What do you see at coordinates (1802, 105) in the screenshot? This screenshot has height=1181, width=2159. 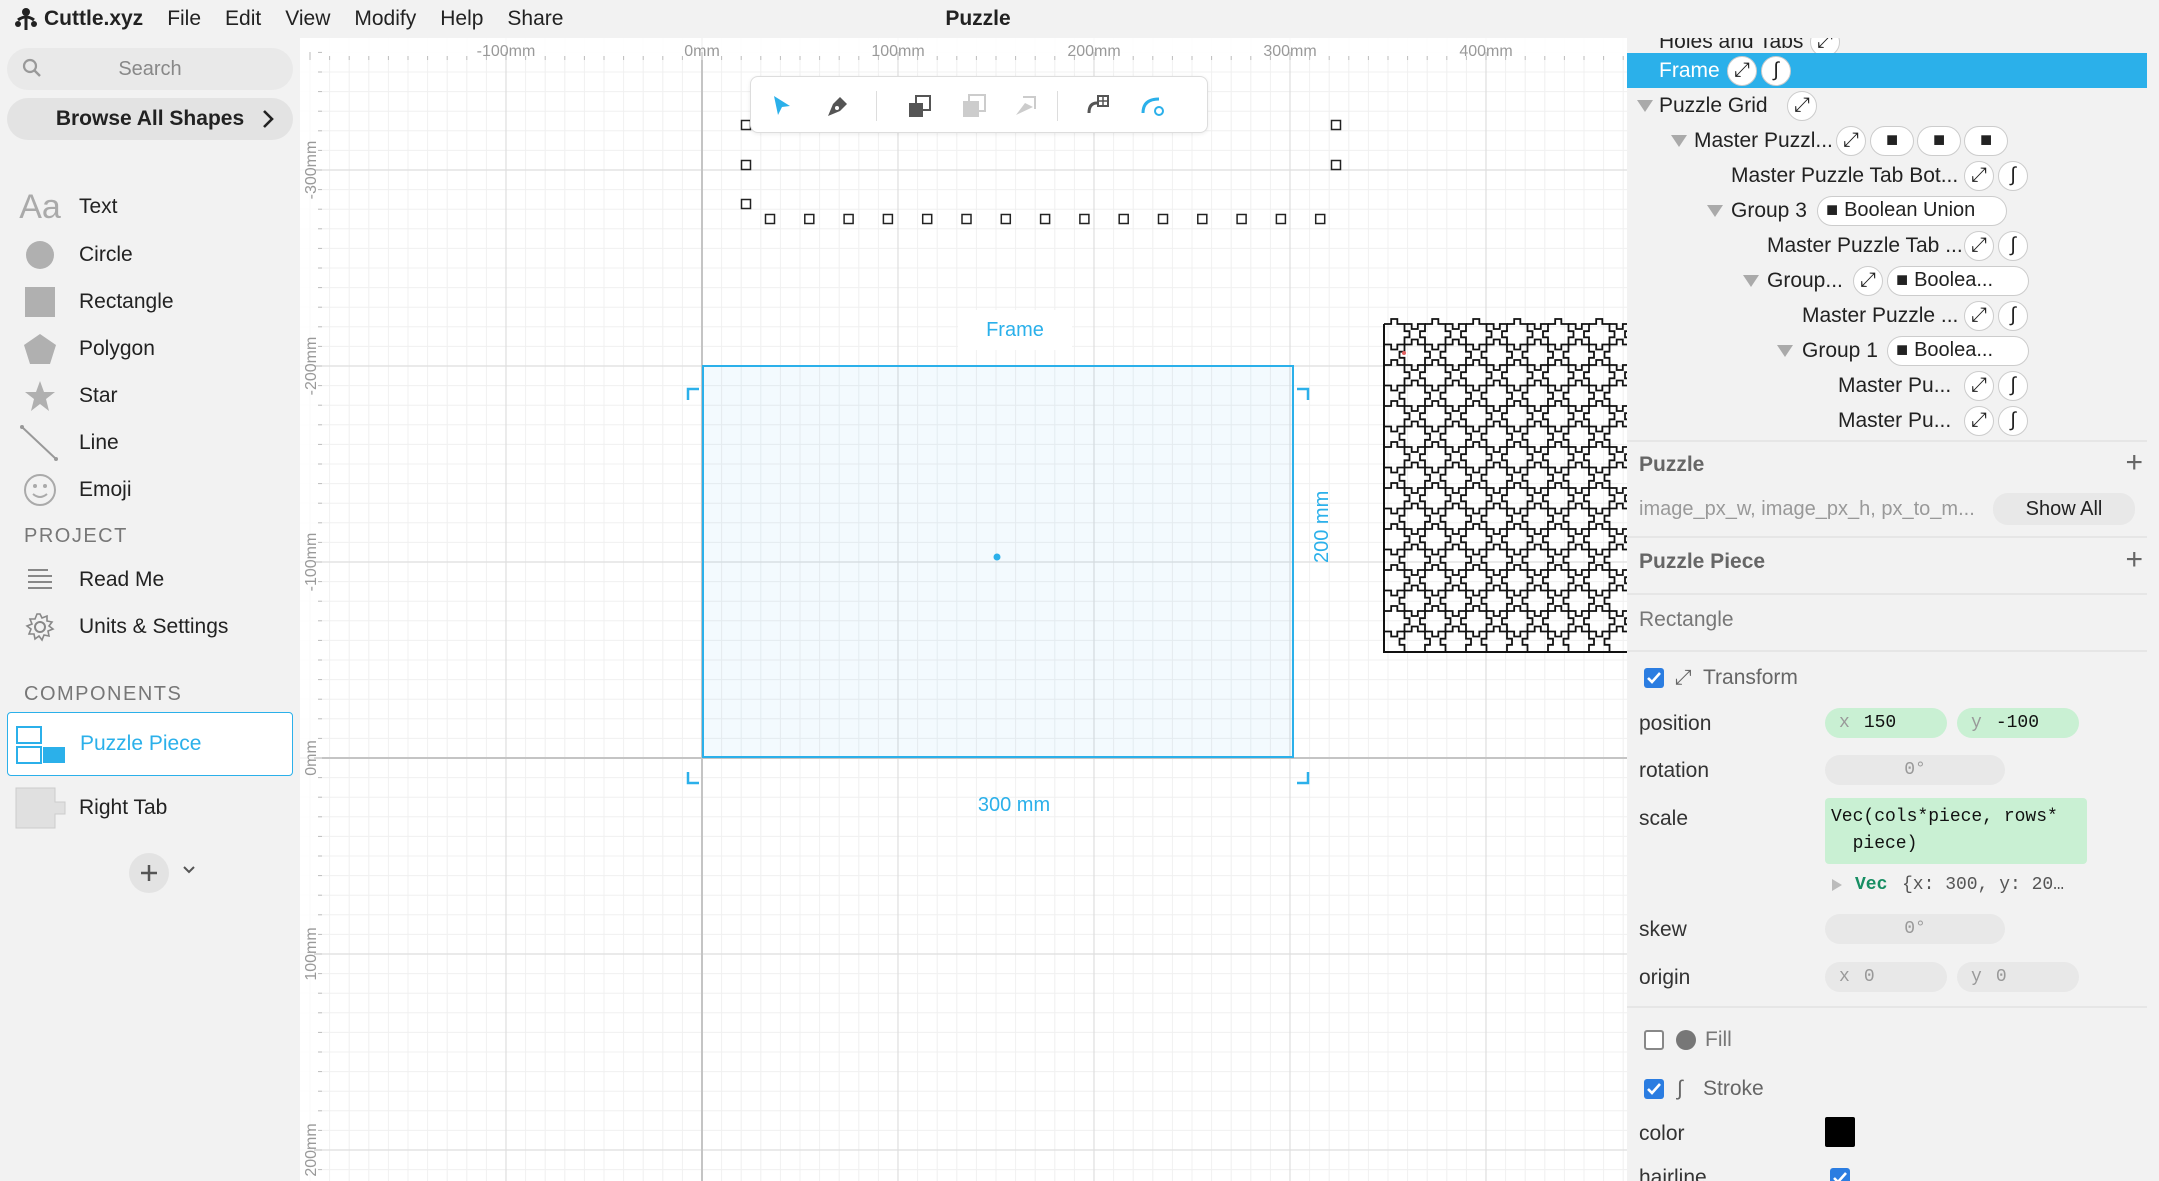 I see `repeat-badge-icon: ⤢` at bounding box center [1802, 105].